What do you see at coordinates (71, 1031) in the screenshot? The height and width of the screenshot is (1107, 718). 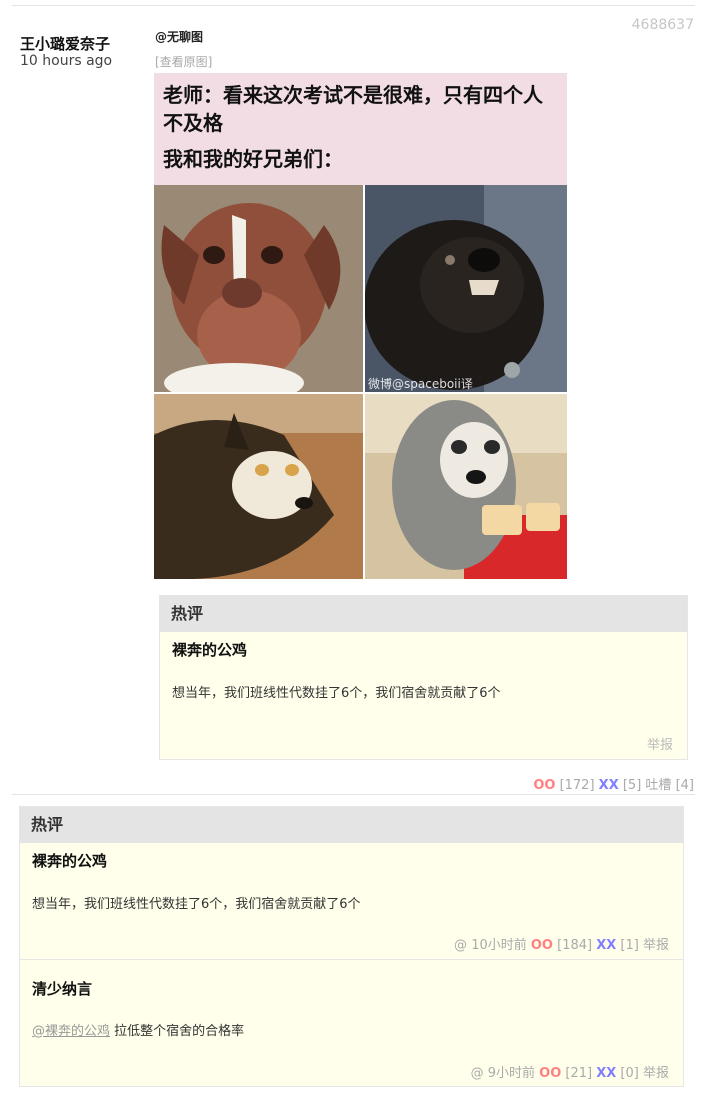 I see `mention-link: @裸奔的公鸡` at bounding box center [71, 1031].